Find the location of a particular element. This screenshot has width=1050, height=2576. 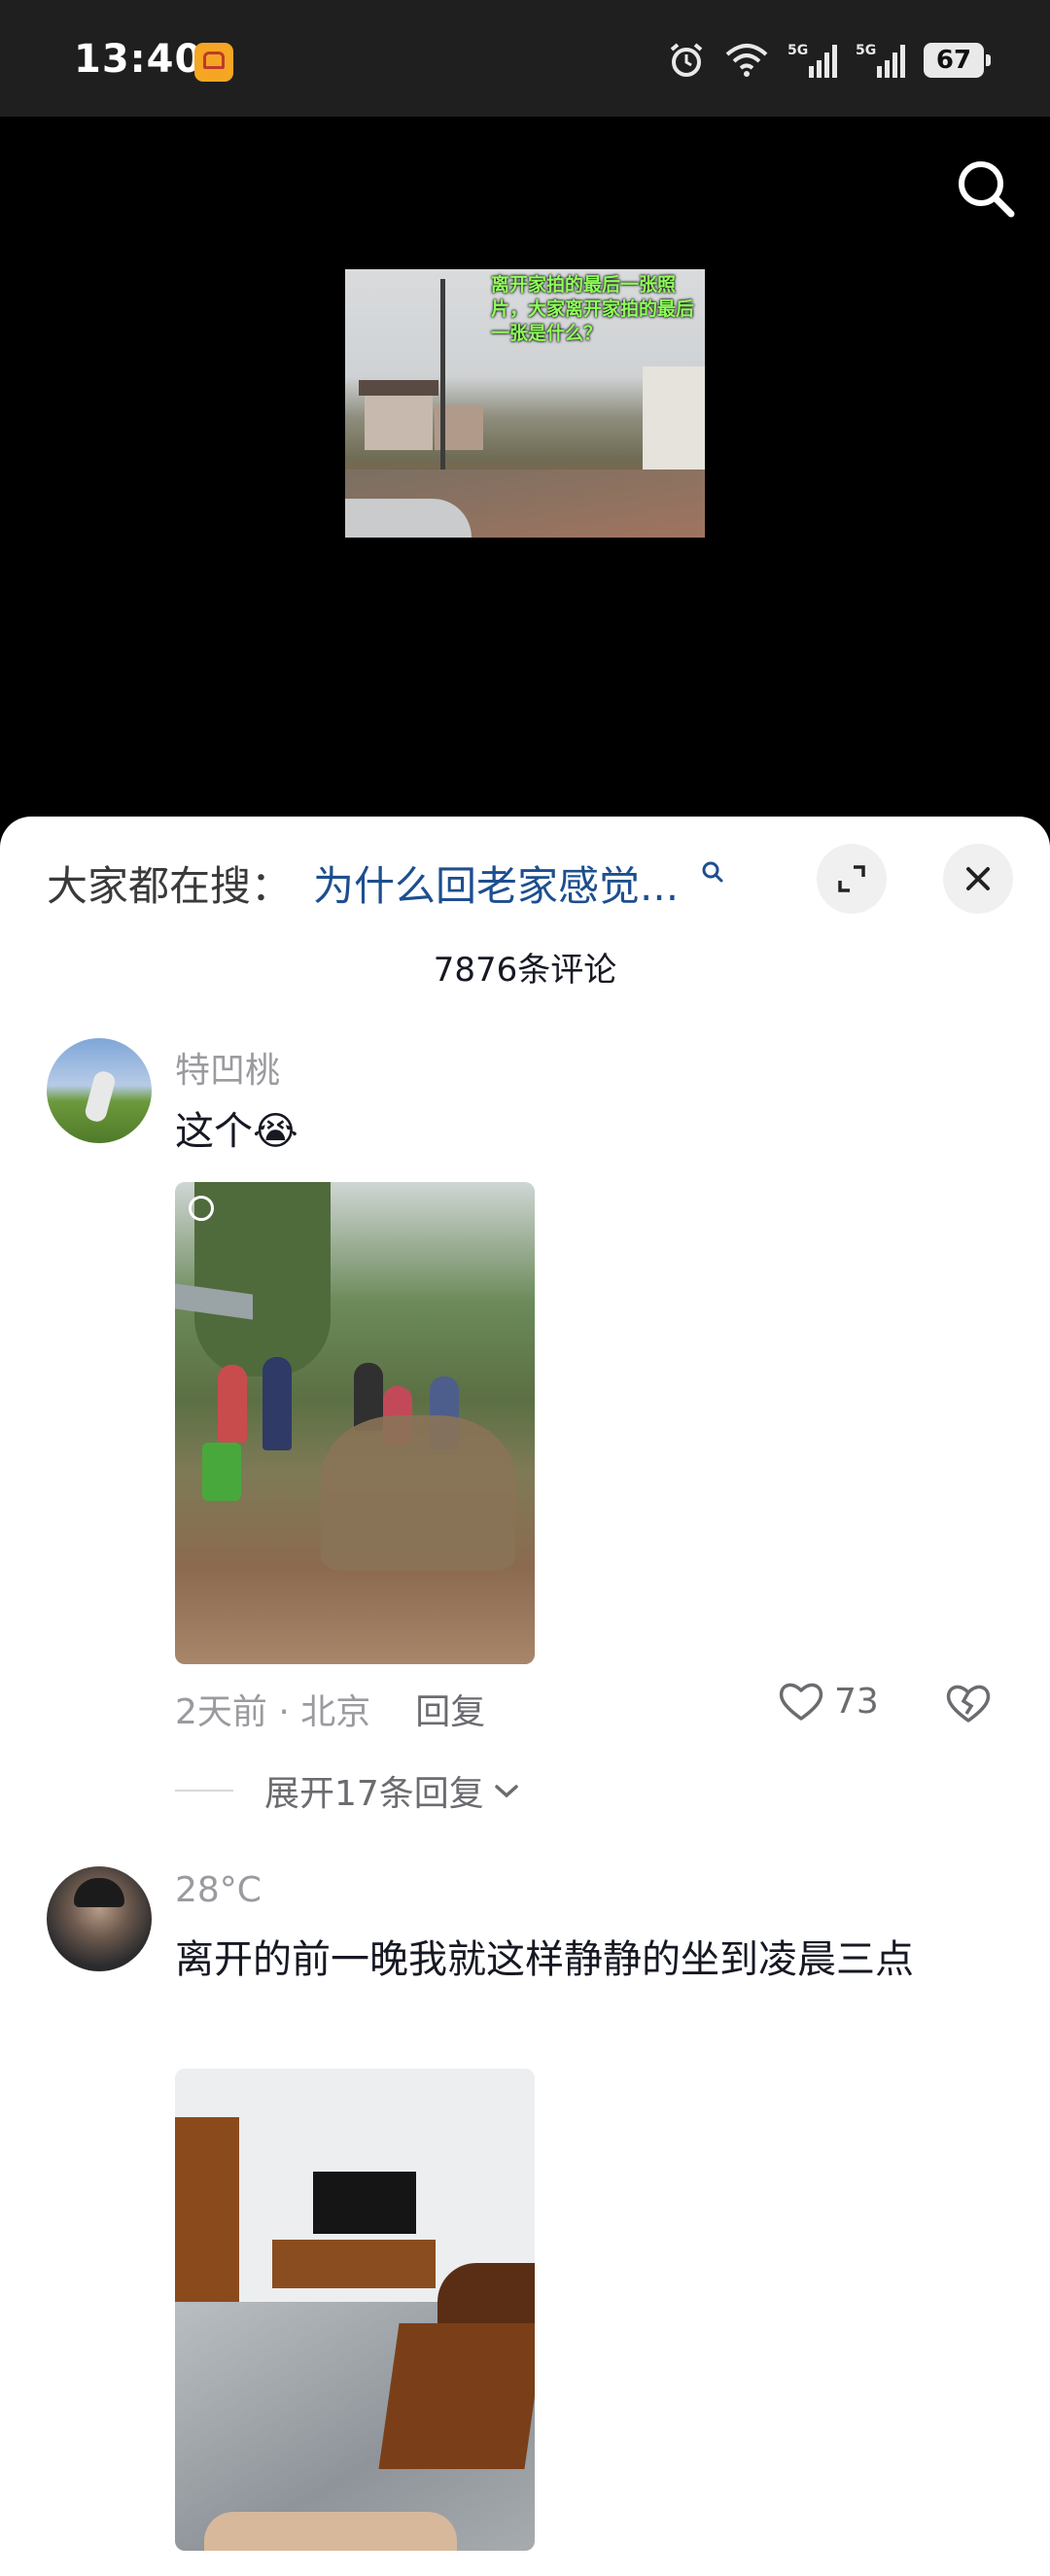

comment-meta: 2天前 · 北京 回复 is located at coordinates (330, 1709).